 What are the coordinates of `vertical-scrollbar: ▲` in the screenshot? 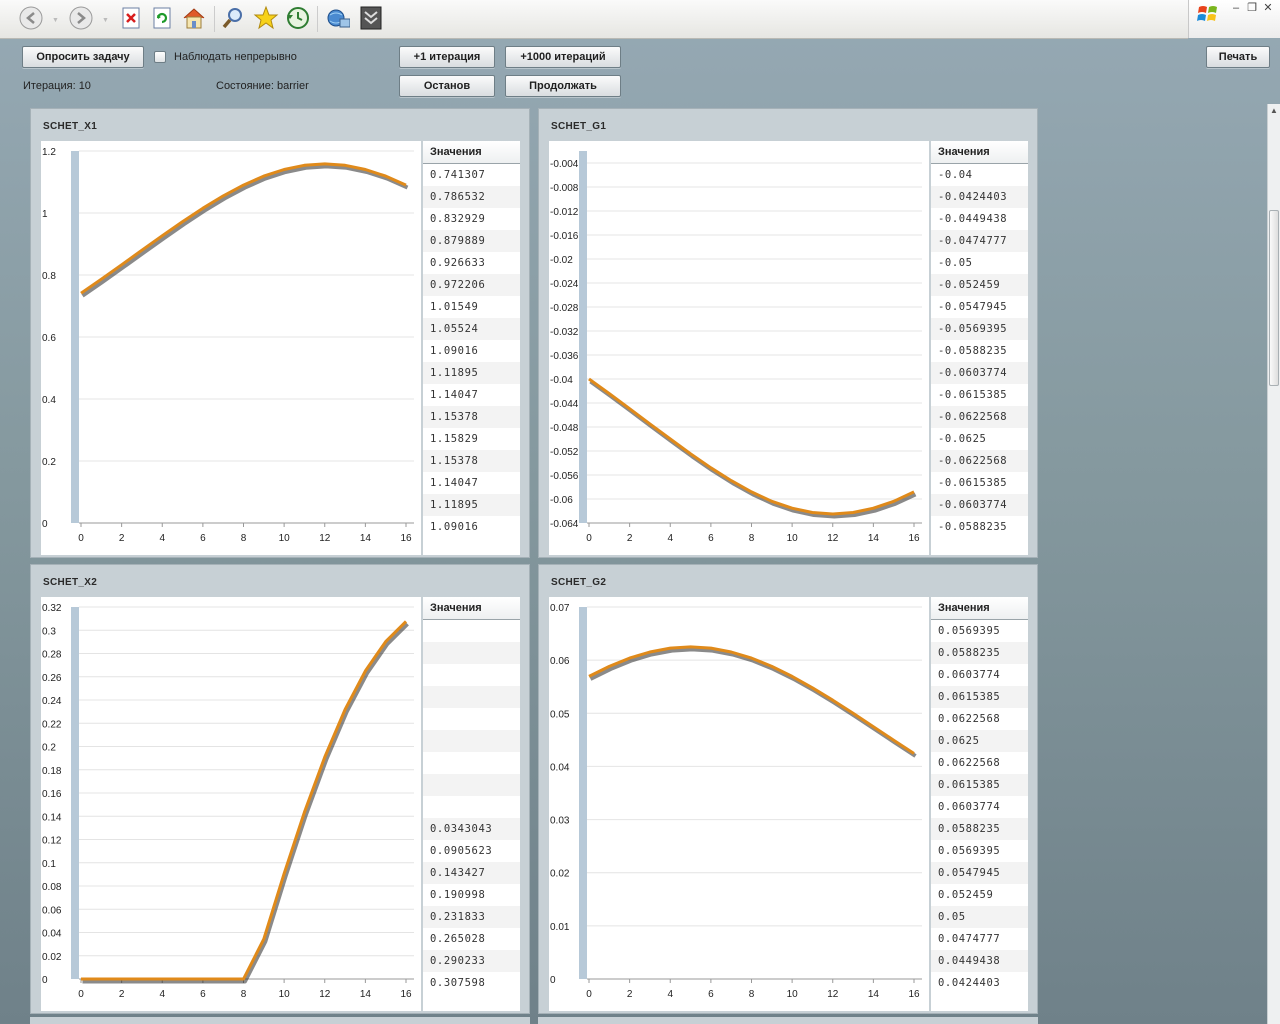 It's located at (1273, 564).